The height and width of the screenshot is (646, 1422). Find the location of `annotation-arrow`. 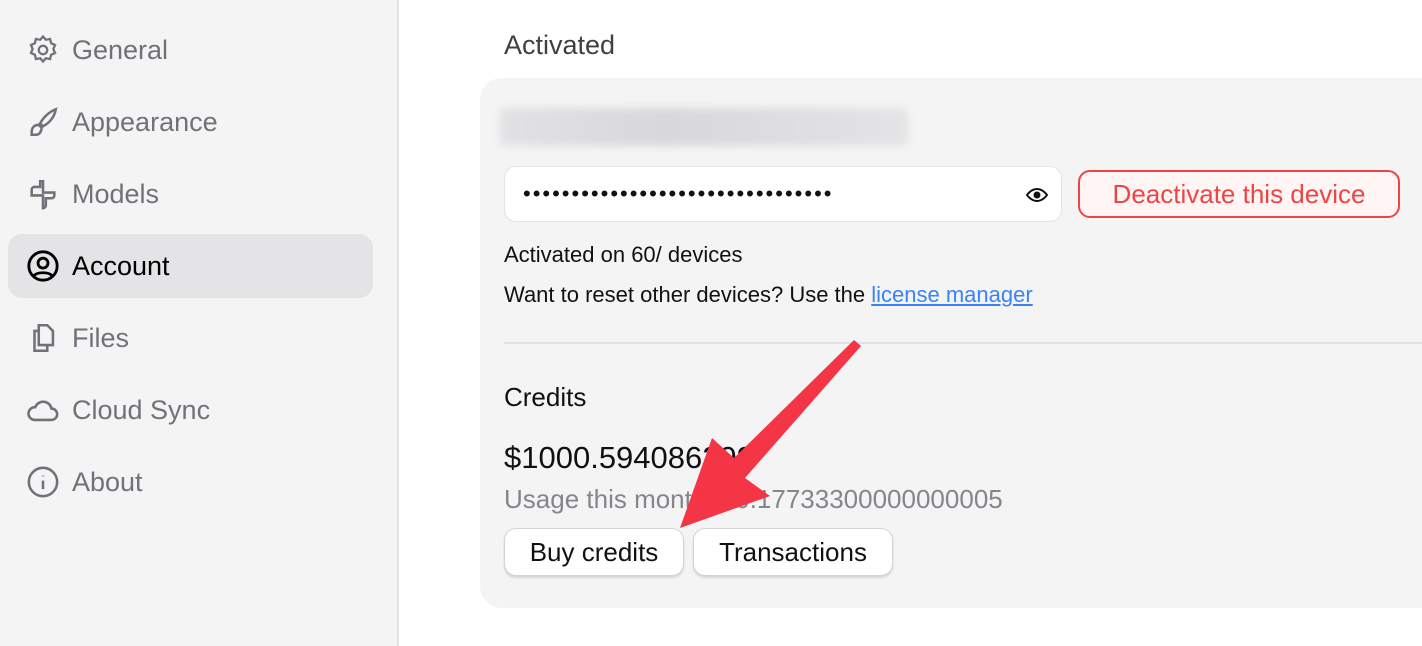

annotation-arrow is located at coordinates (770, 434).